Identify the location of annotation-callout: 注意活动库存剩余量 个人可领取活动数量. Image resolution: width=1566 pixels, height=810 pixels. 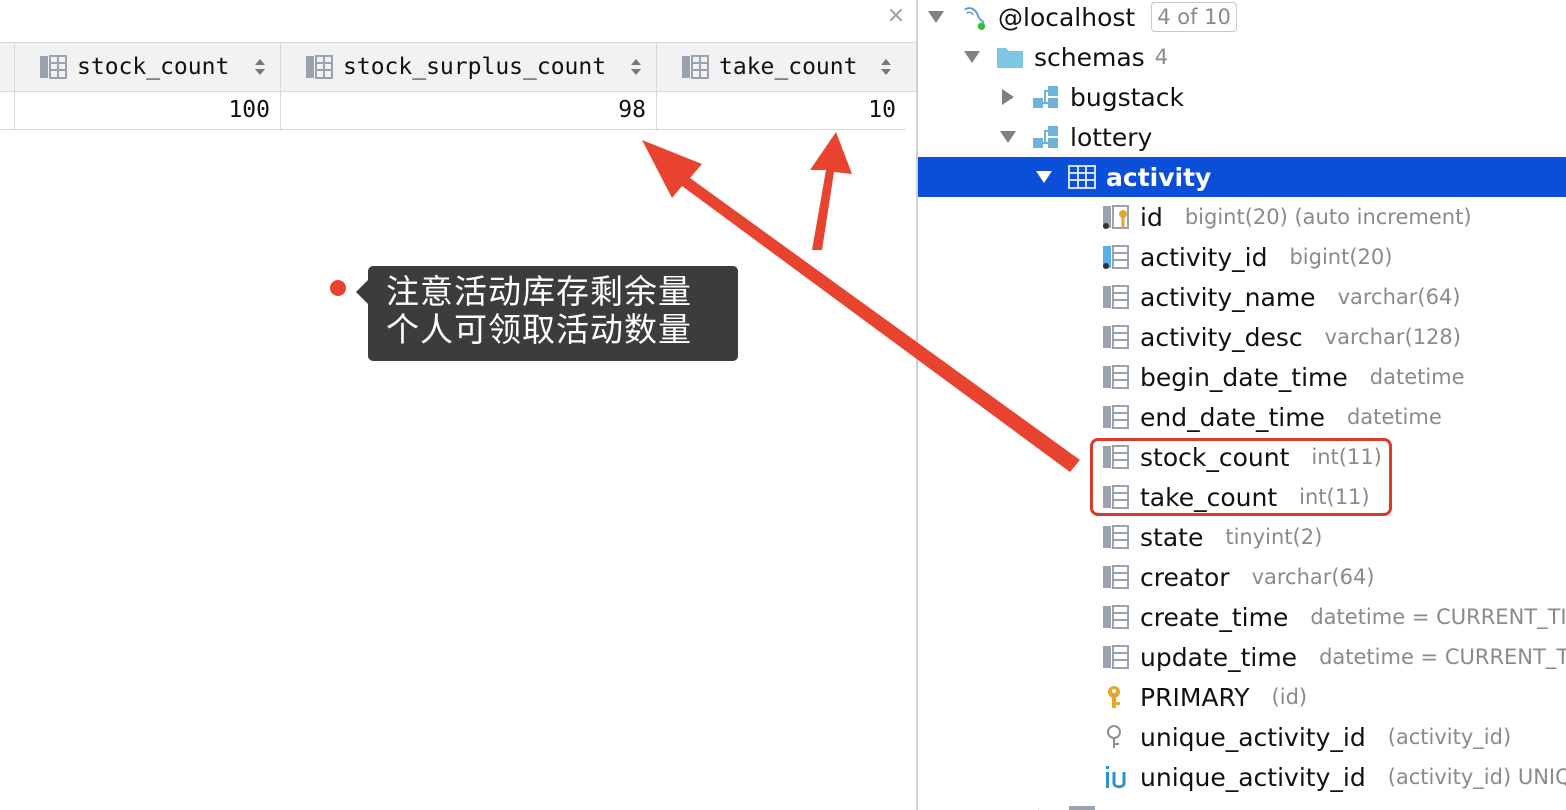
(547, 313).